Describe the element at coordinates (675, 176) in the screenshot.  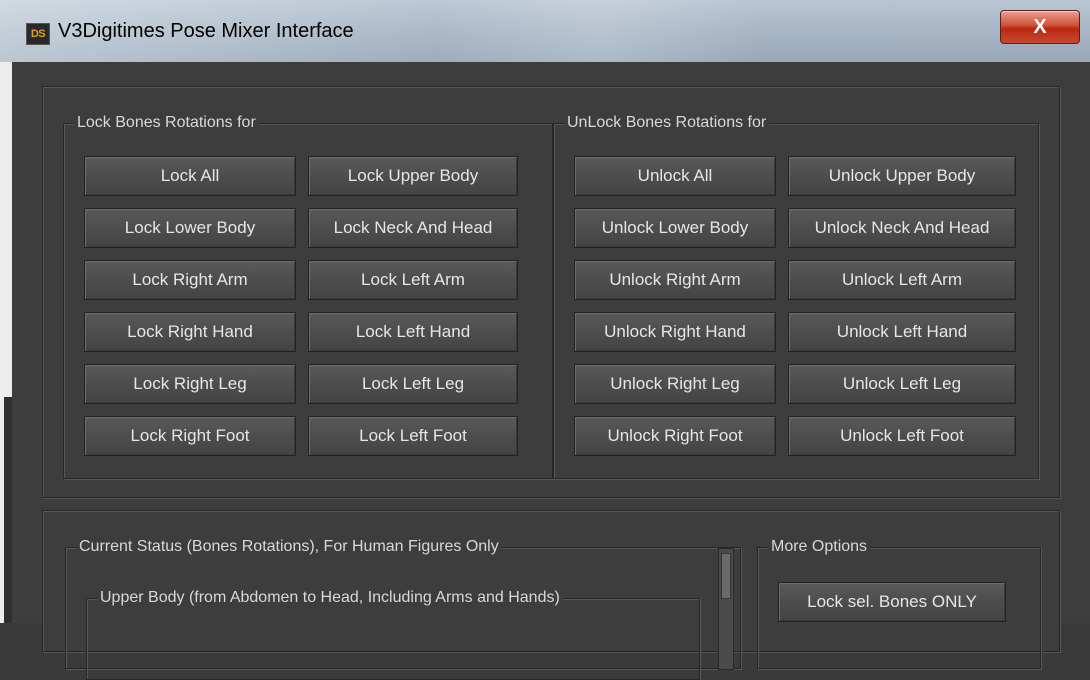
I see `unlock-all-button: Unlock All` at that location.